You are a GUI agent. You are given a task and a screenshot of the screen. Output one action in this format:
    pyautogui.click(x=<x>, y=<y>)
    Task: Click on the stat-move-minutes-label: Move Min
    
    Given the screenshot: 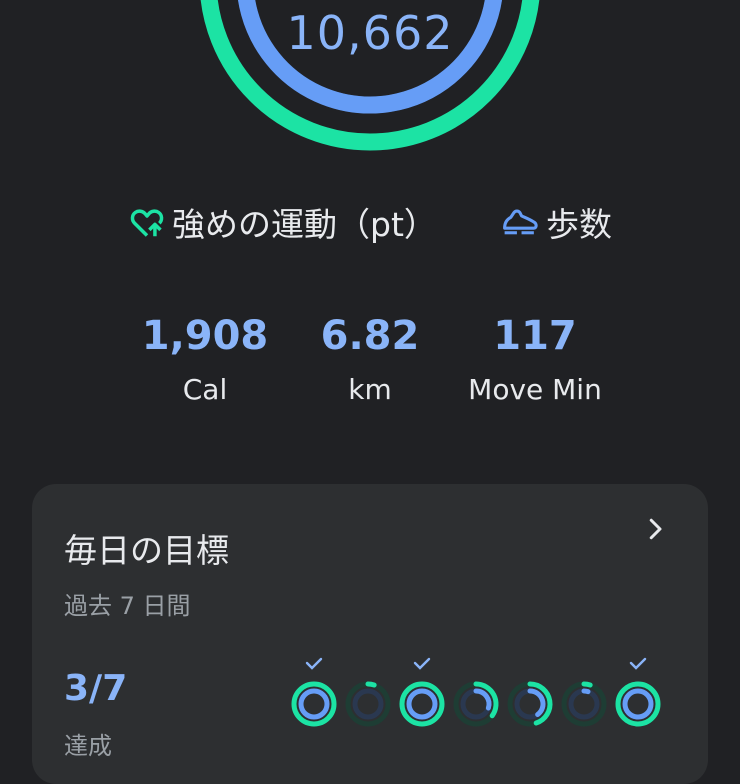 What is the action you would take?
    pyautogui.click(x=535, y=389)
    